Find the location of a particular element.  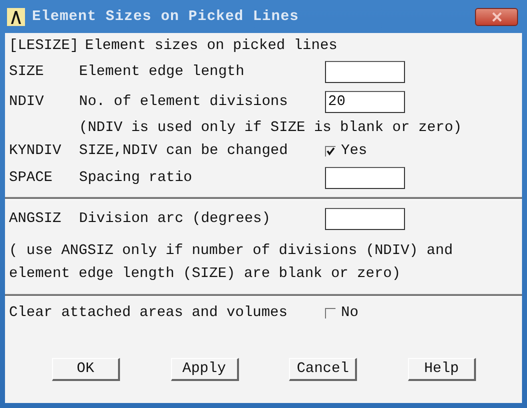

hint-text: ( use ANGSIZ only if number of divisions (NDIV) and element edge length (SIZE) are blank or zero) is located at coordinates (231, 263).